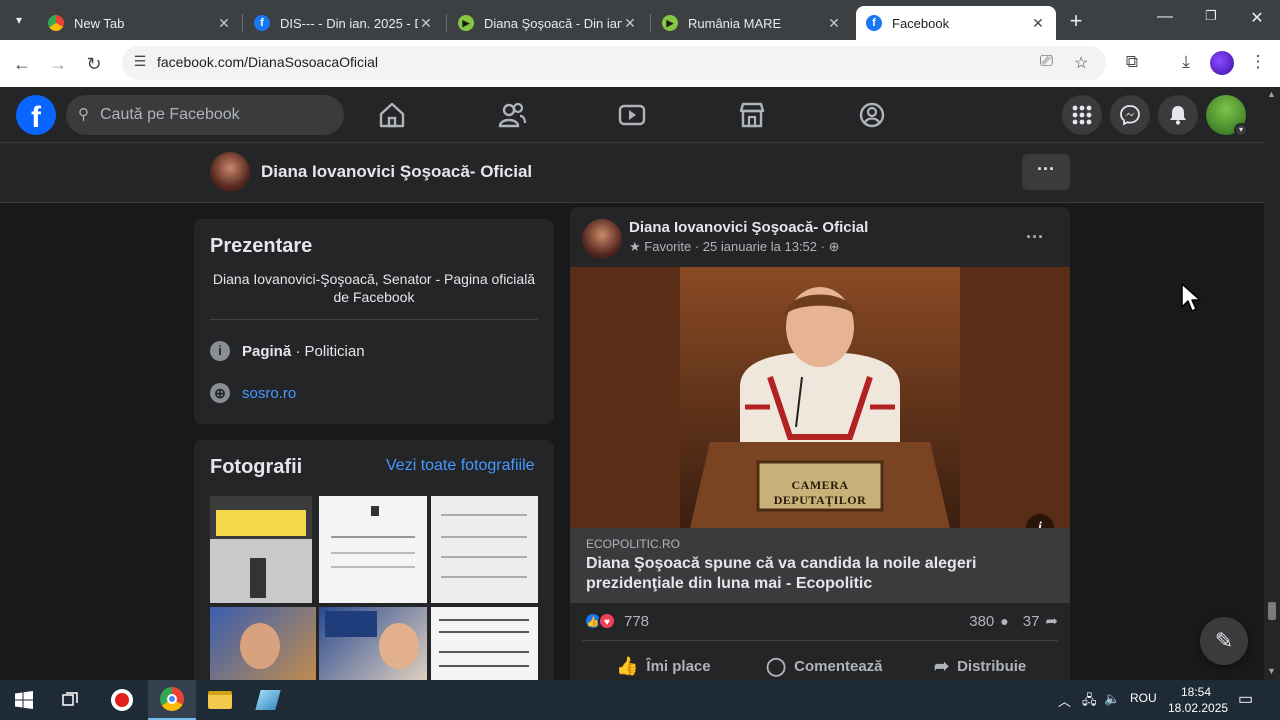 The height and width of the screenshot is (720, 1280). Describe the element at coordinates (636, 621) in the screenshot. I see `reaction-count: 778` at that location.